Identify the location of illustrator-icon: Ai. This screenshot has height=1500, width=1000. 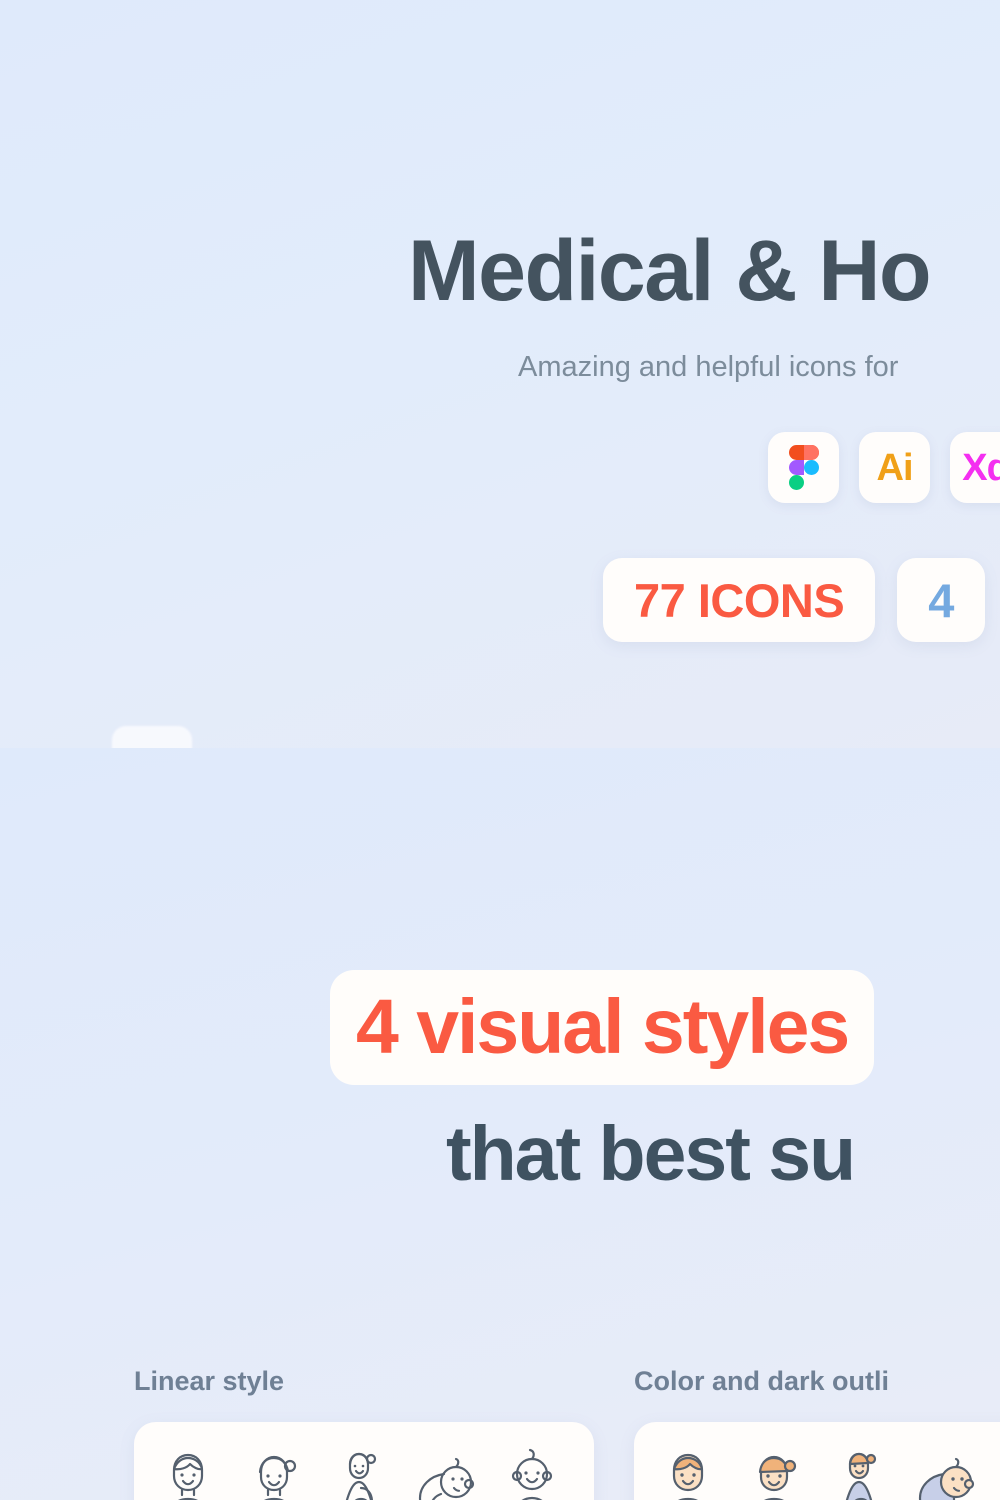
(895, 467).